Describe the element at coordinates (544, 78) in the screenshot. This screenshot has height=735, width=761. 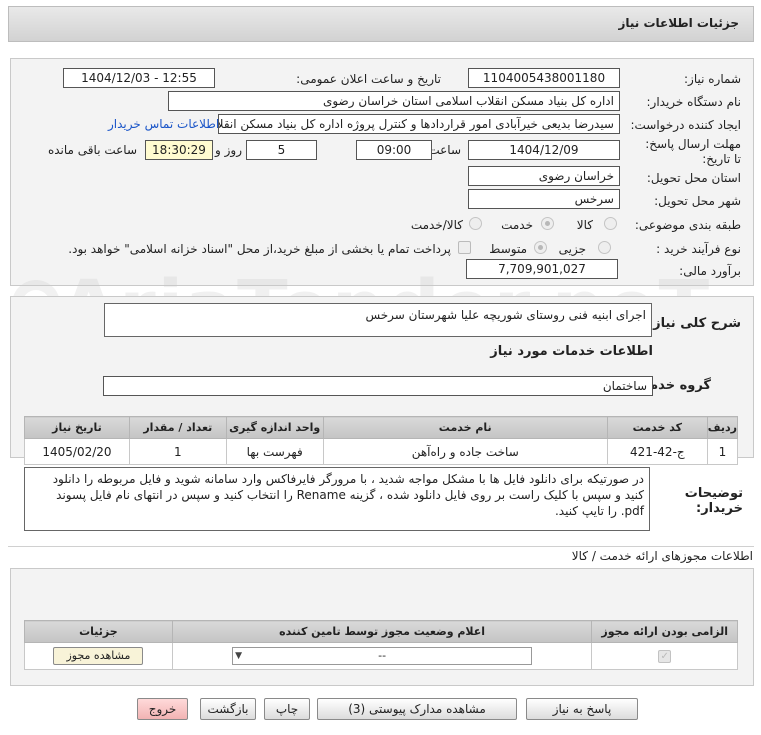
I see `need-number-field: 1104005438001180` at that location.